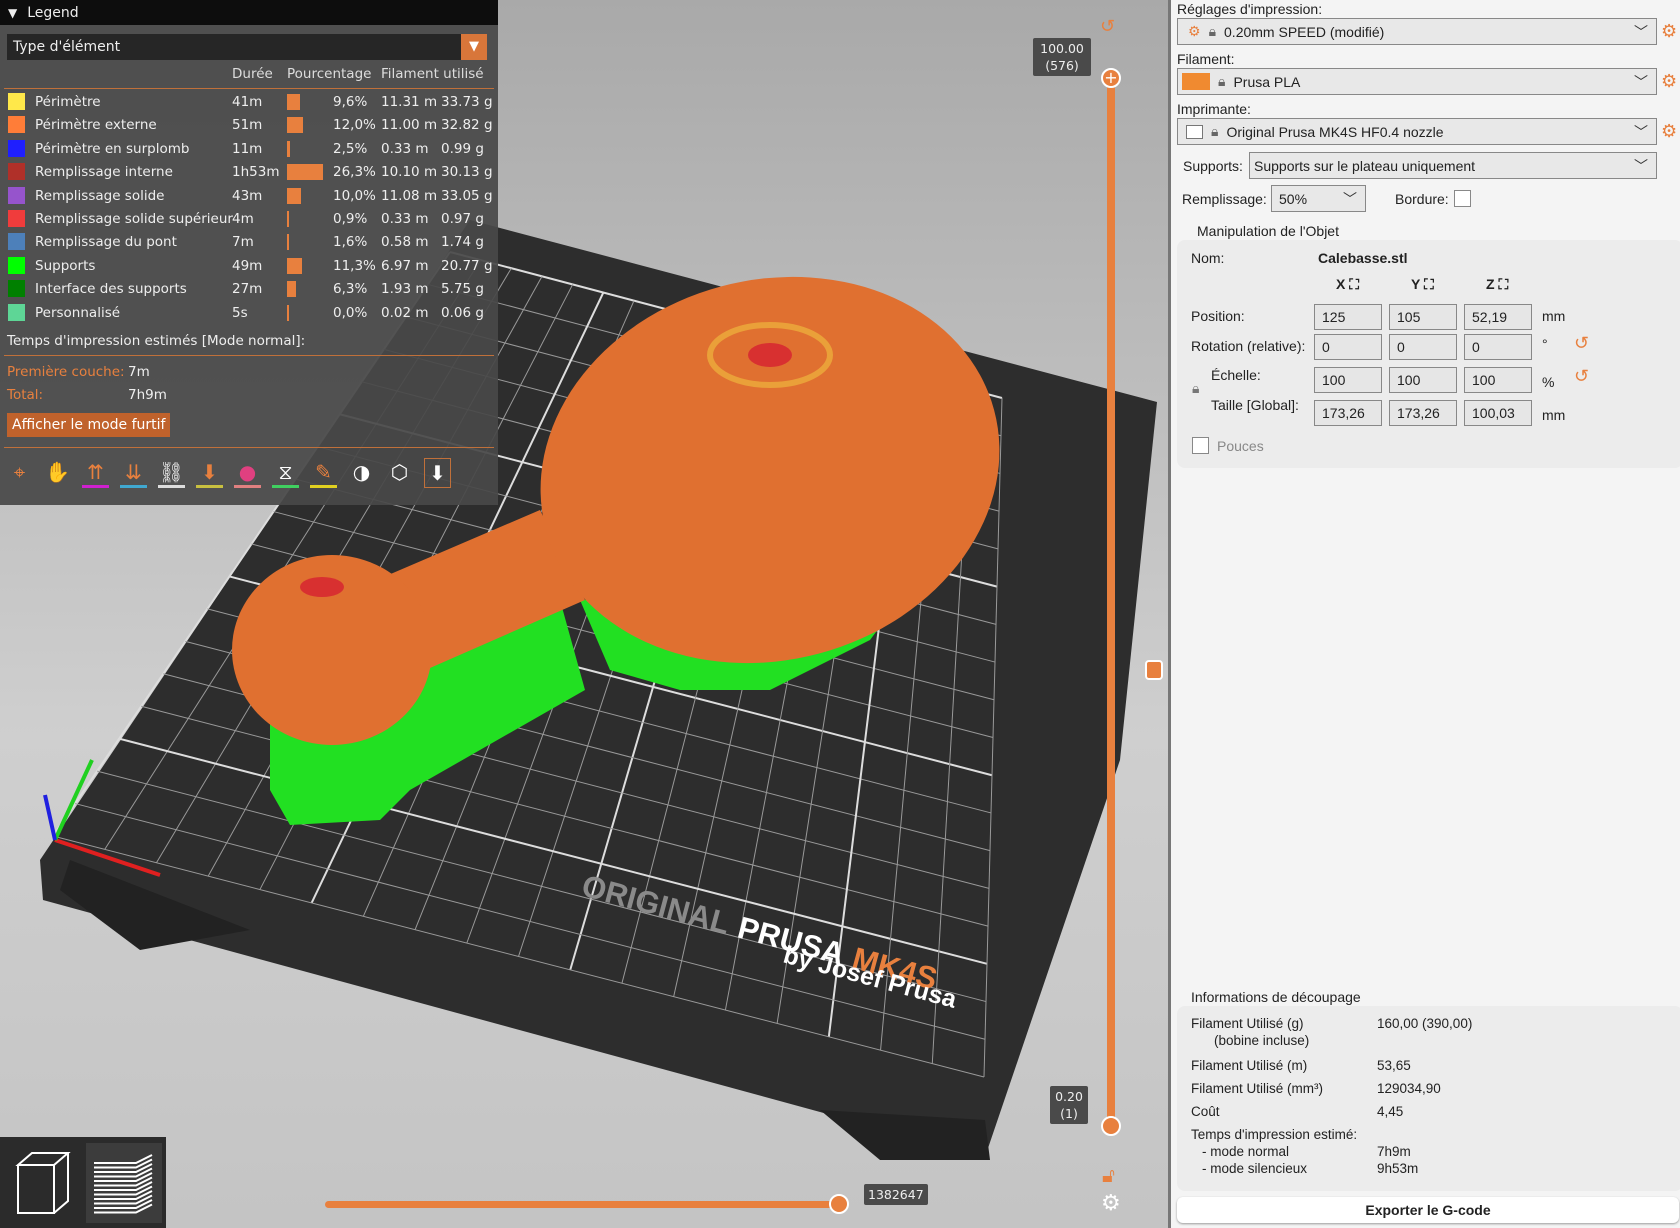 Image resolution: width=1680 pixels, height=1228 pixels. What do you see at coordinates (1205, 1111) in the screenshot?
I see `info-label: Coût` at bounding box center [1205, 1111].